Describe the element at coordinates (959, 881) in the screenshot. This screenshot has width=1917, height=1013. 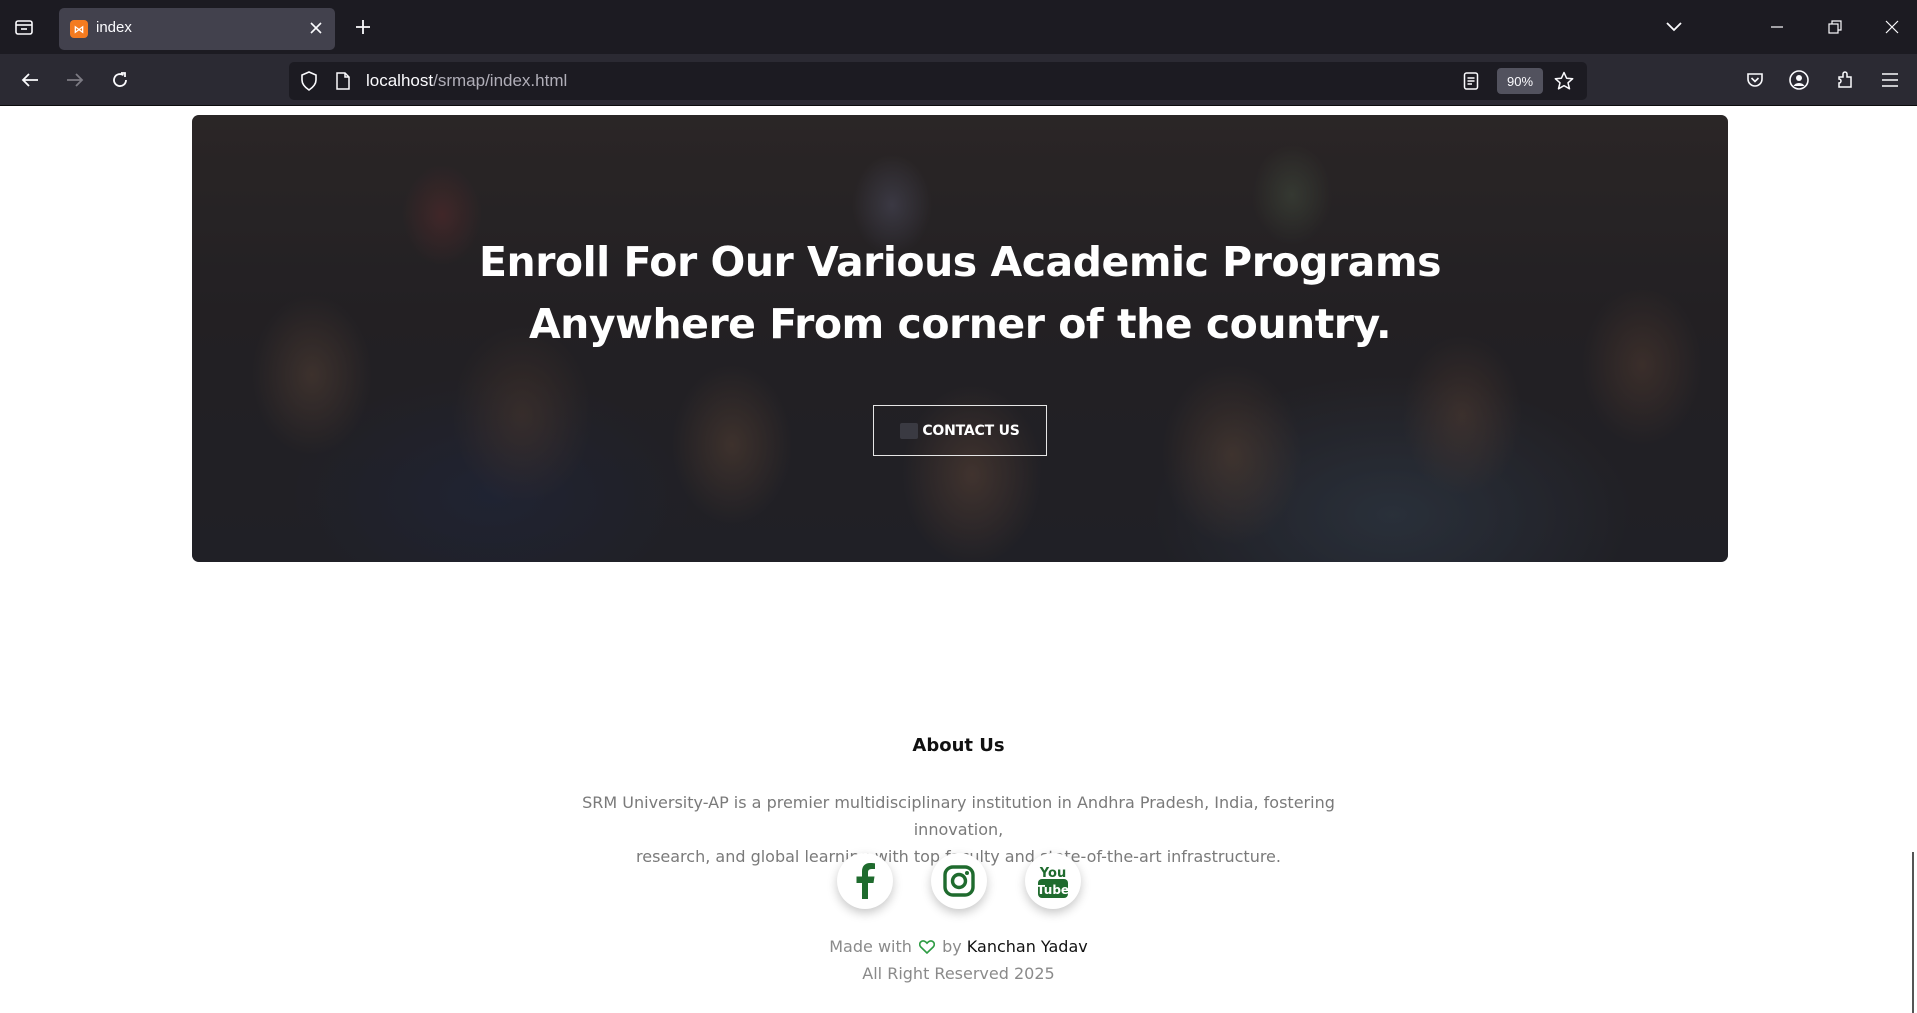
I see `instagram-icon` at that location.